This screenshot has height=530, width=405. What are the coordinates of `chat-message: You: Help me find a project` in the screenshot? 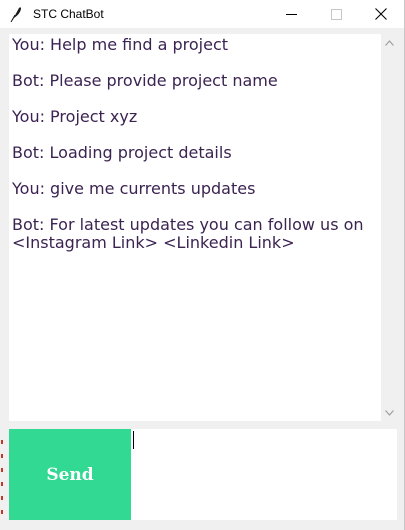 It's located at (120, 44).